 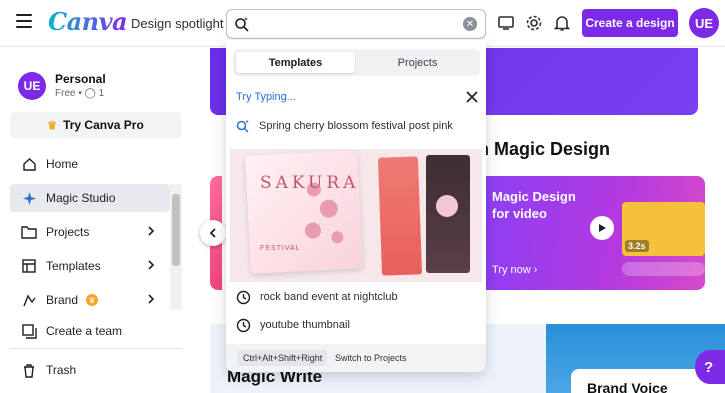 What do you see at coordinates (602, 228) in the screenshot?
I see `play-icon` at bounding box center [602, 228].